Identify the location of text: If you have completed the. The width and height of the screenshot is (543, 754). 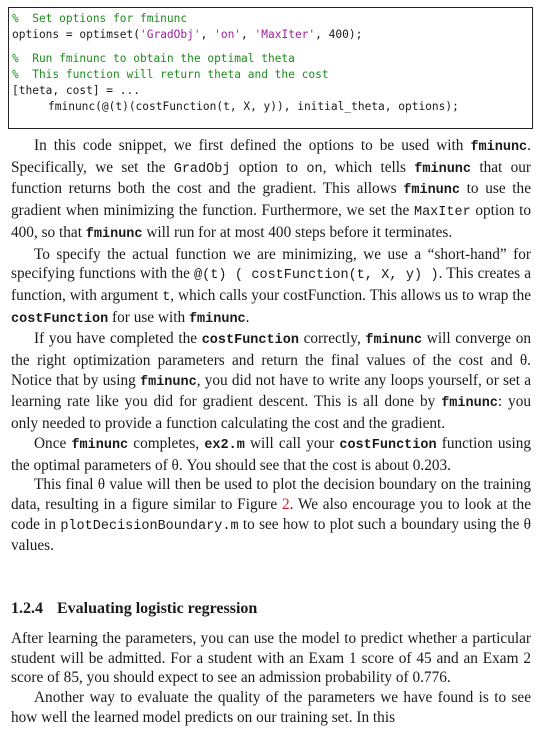
(118, 339).